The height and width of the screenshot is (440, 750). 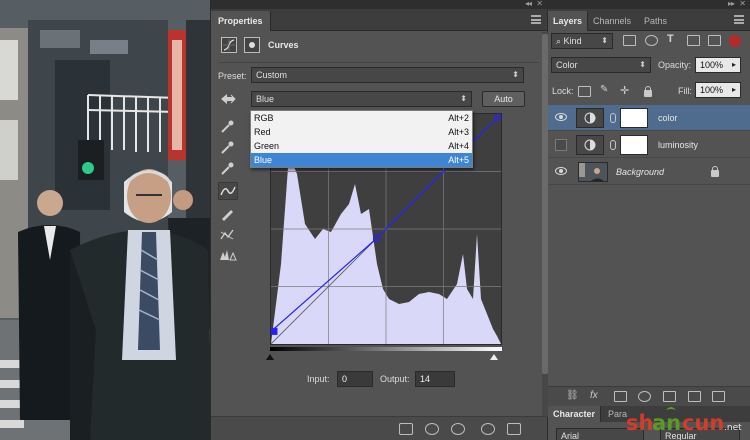 What do you see at coordinates (649, 118) in the screenshot?
I see `layer-row-color: color` at bounding box center [649, 118].